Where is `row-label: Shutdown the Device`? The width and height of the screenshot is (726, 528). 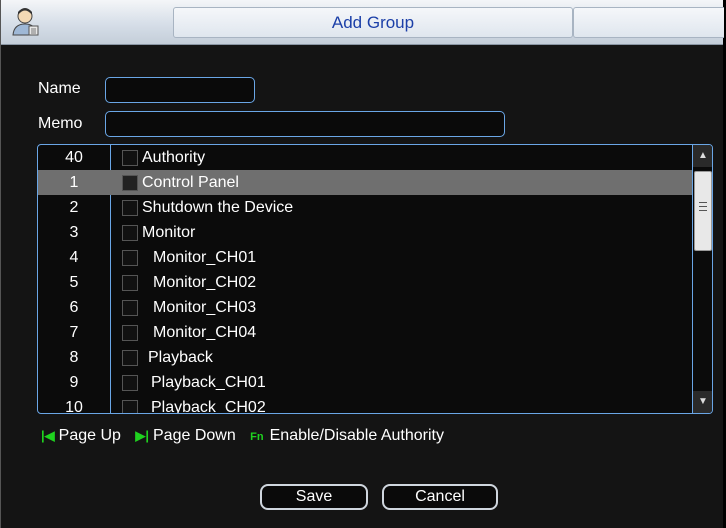 row-label: Shutdown the Device is located at coordinates (218, 207).